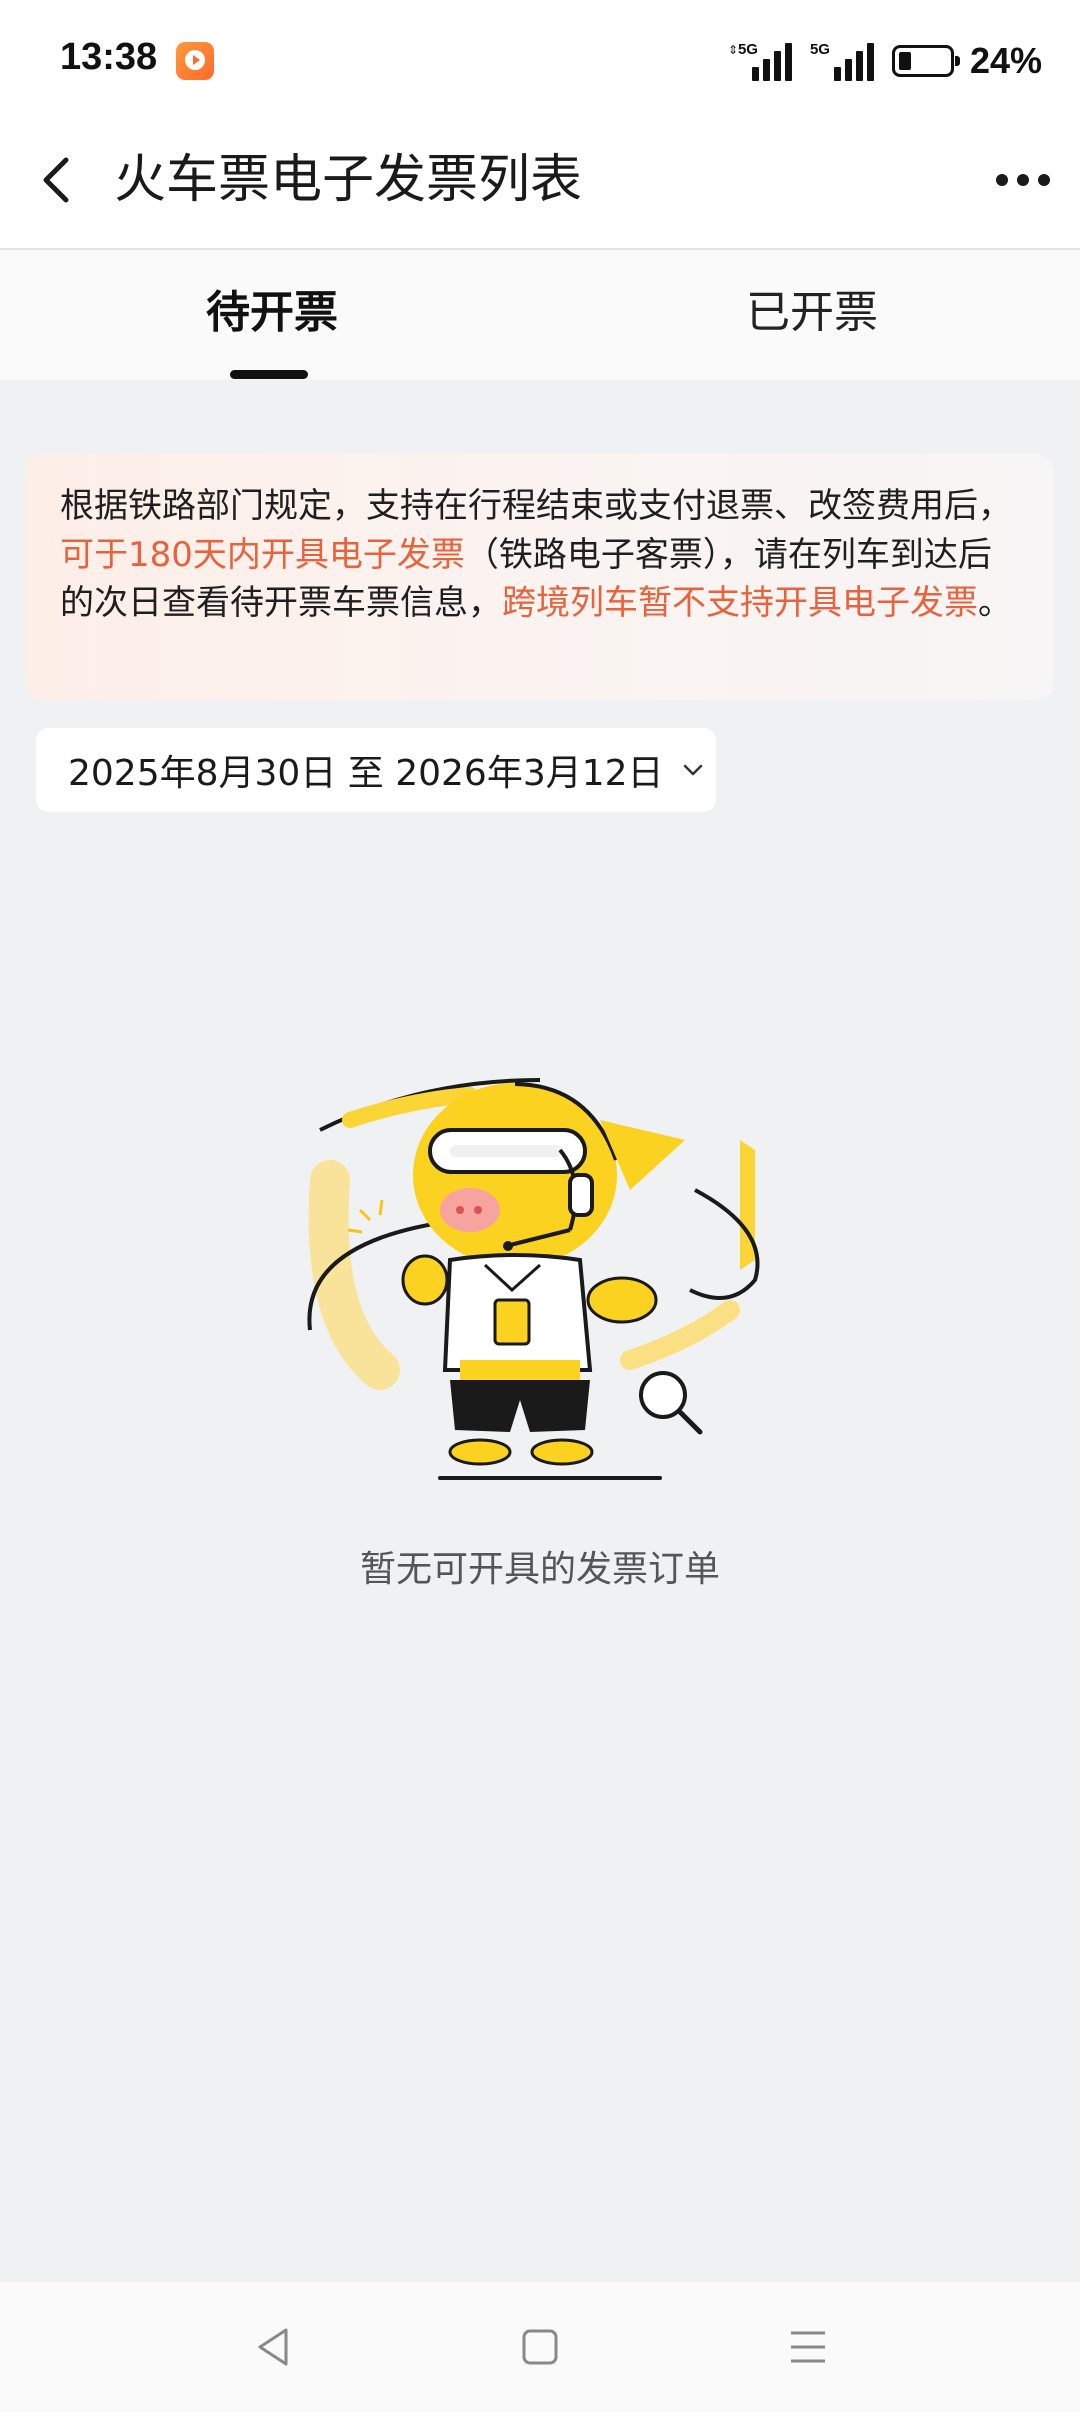  What do you see at coordinates (348, 180) in the screenshot?
I see `page-title: 火车票电子发票列表` at bounding box center [348, 180].